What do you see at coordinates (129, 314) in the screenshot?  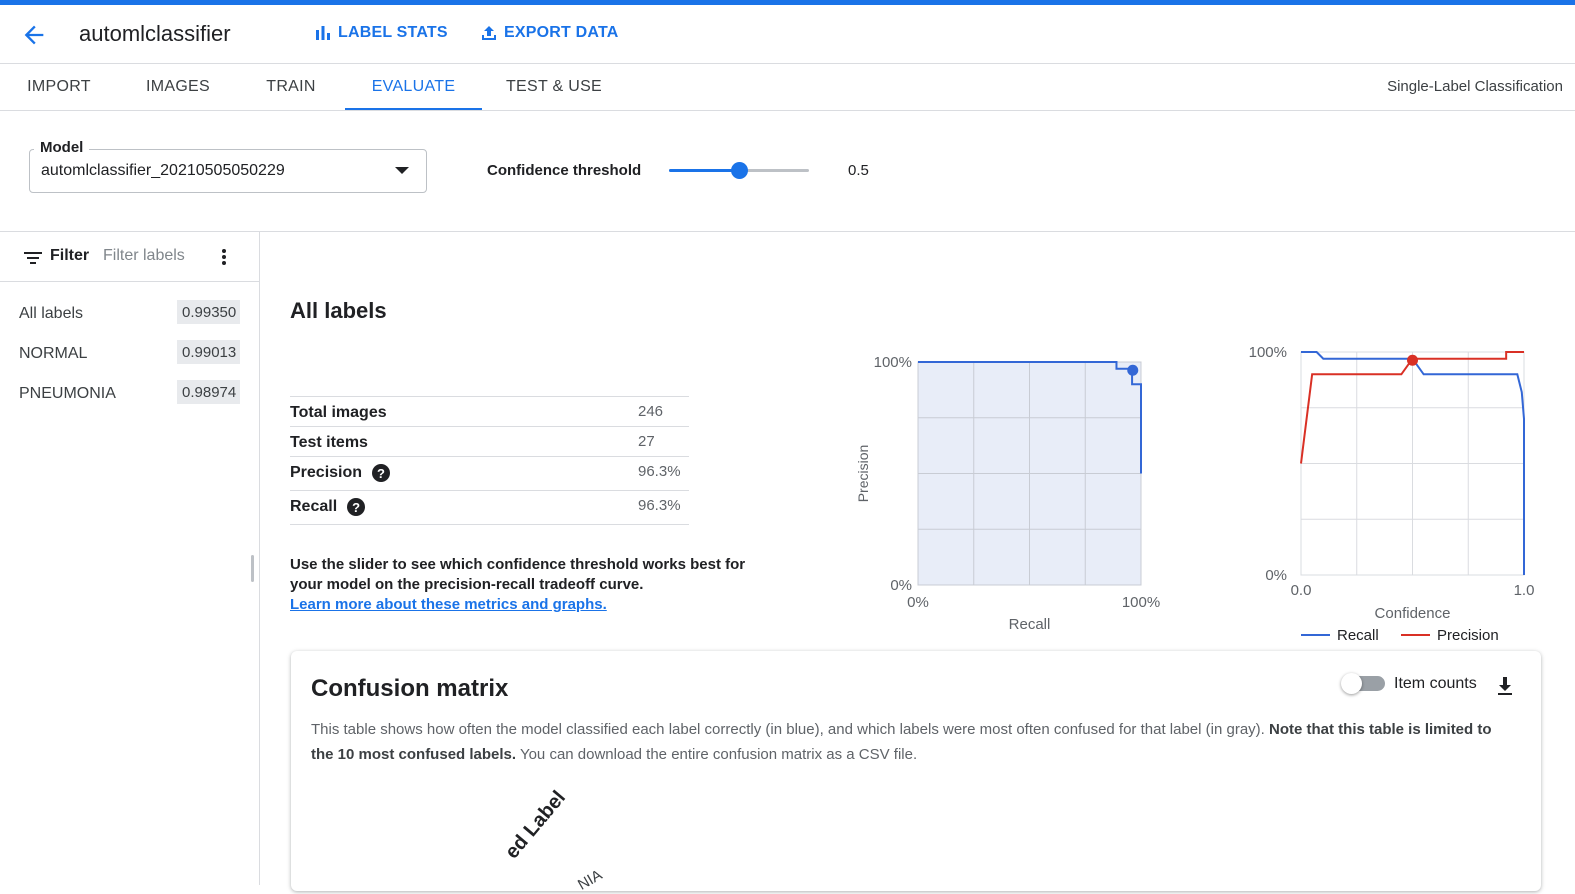 I see `sidebar-item-all-labels: All labels 0.99350` at bounding box center [129, 314].